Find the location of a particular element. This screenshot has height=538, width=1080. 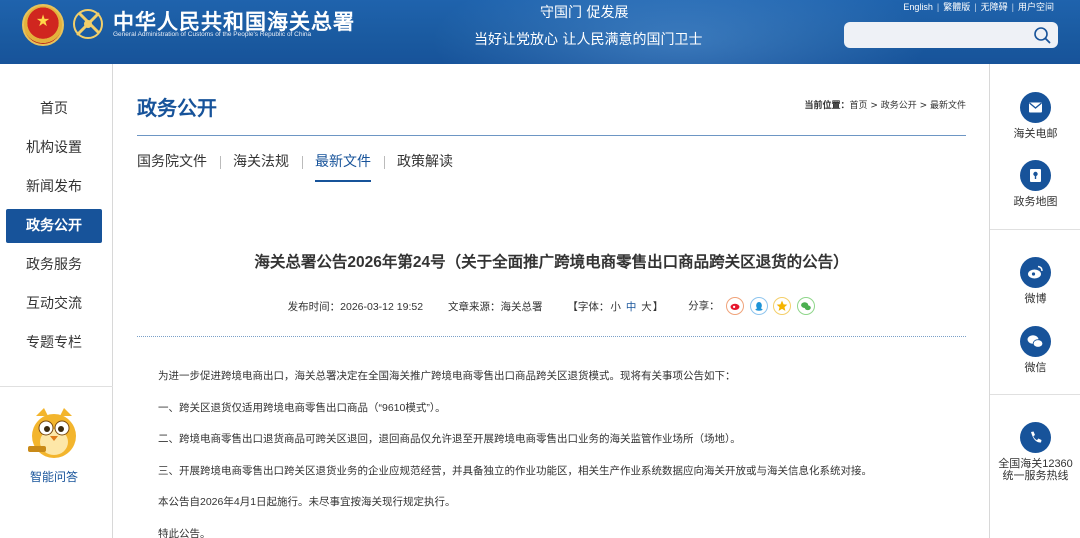

font-medium-button: 中 is located at coordinates (631, 307).